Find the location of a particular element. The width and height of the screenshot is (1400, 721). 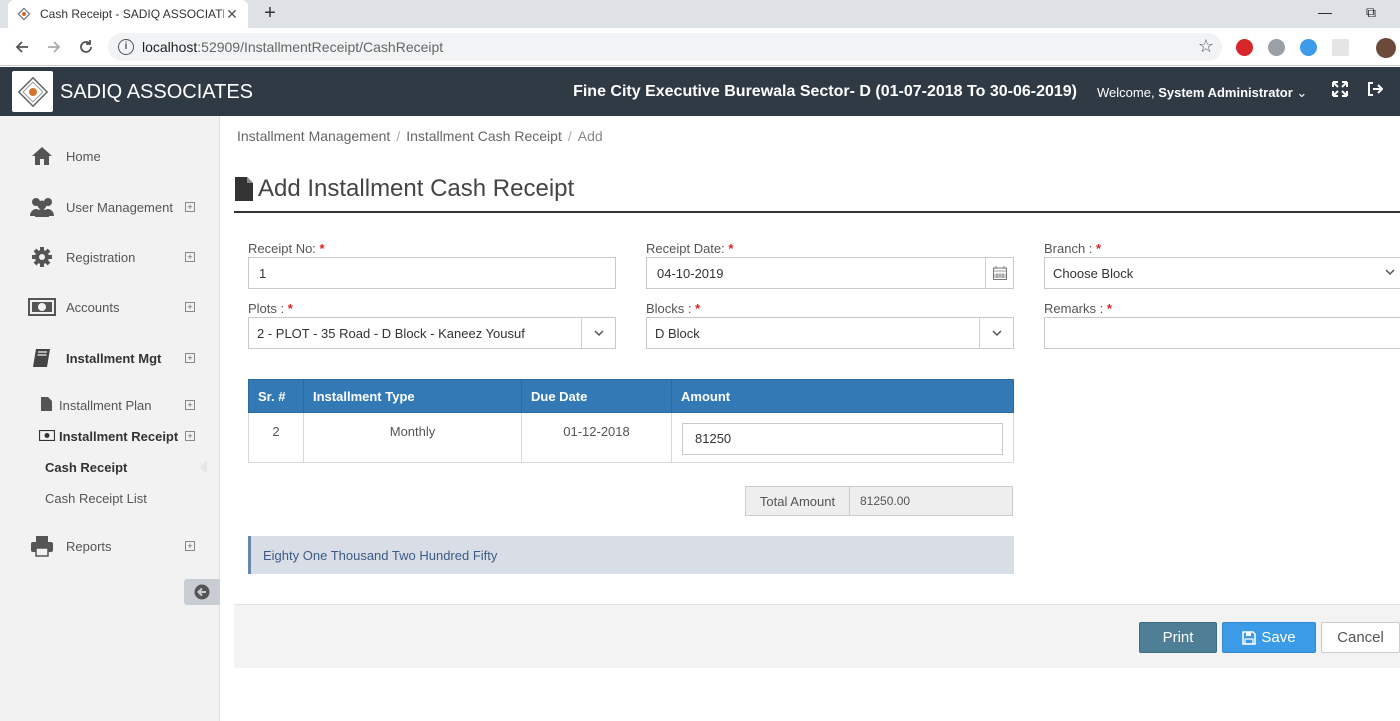

receipt-date-label: Receipt Date: * is located at coordinates (690, 248).